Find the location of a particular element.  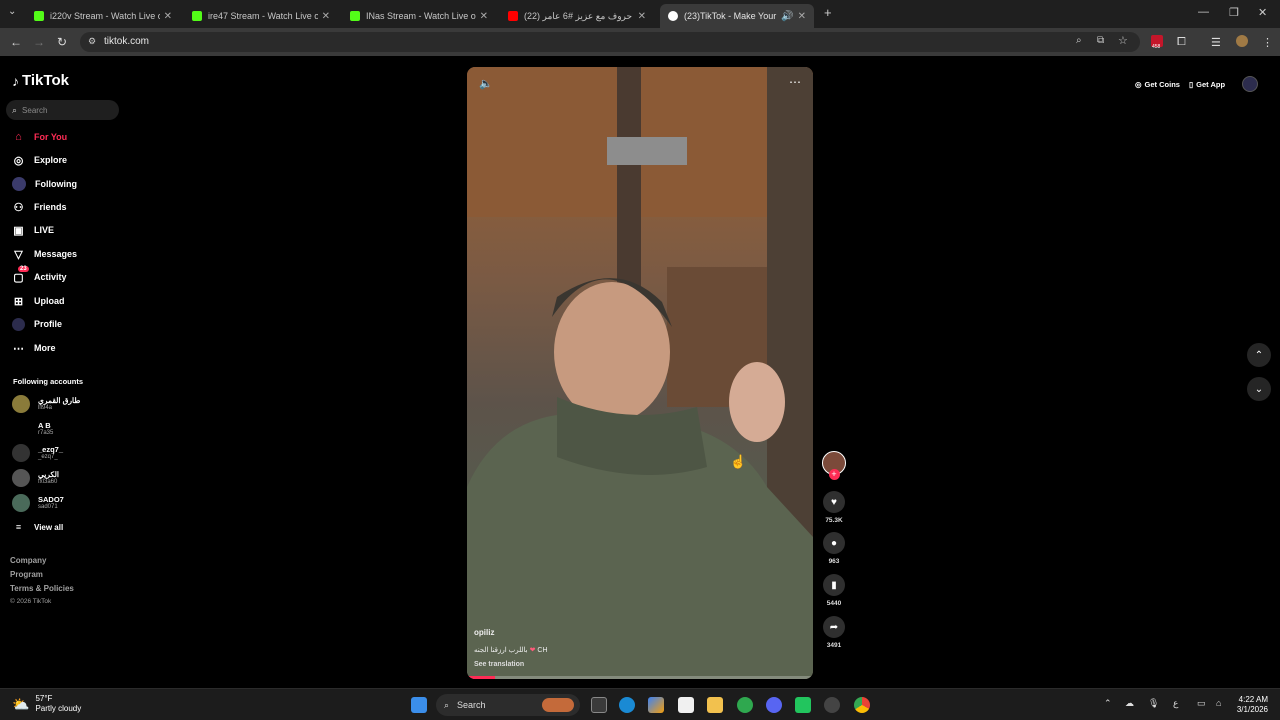

browser-tab-5: (23)TikTok - Make Your Day 🔊 ✕ is located at coordinates (737, 16).